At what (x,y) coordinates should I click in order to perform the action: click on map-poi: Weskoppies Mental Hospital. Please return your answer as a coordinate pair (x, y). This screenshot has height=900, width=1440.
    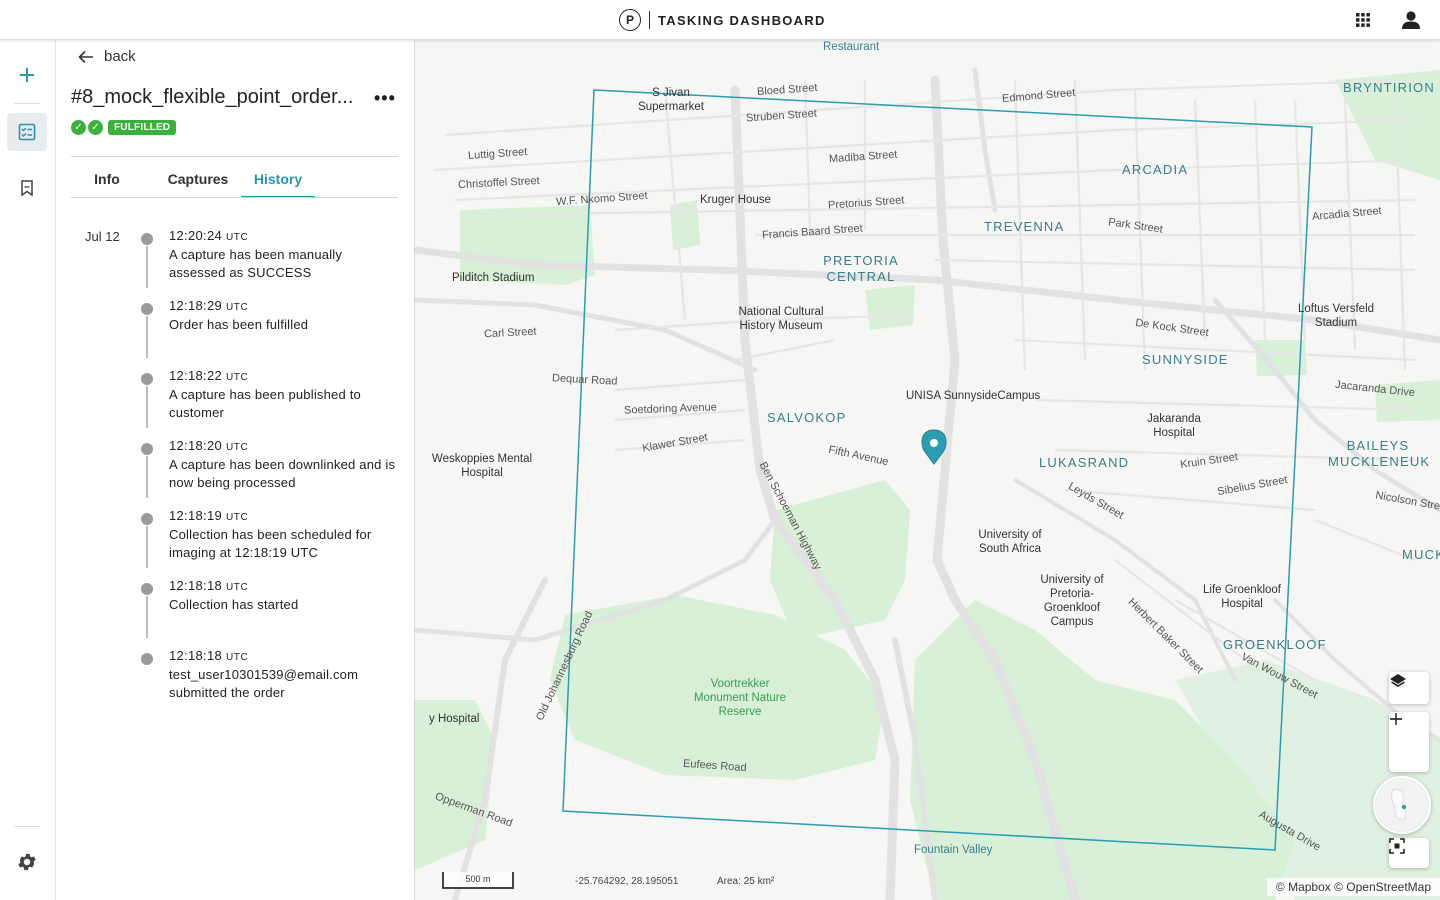
    Looking at the image, I should click on (482, 466).